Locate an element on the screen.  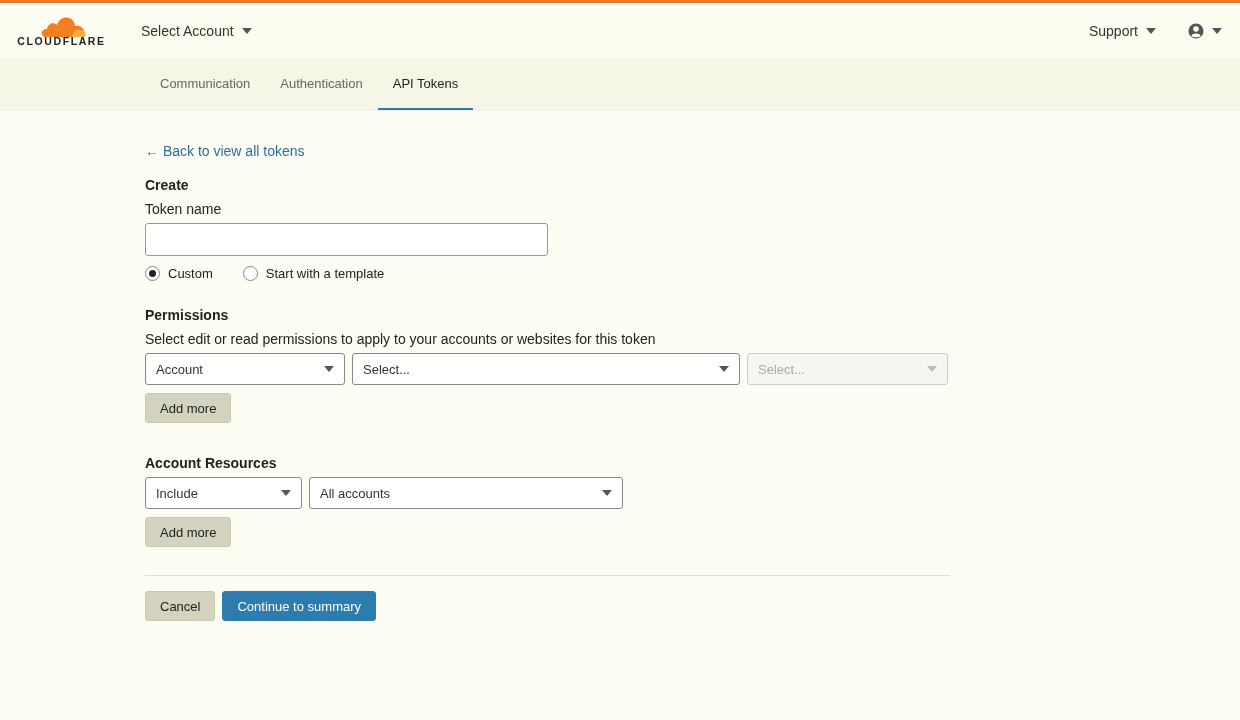
radio-label: Custom is located at coordinates (190, 273).